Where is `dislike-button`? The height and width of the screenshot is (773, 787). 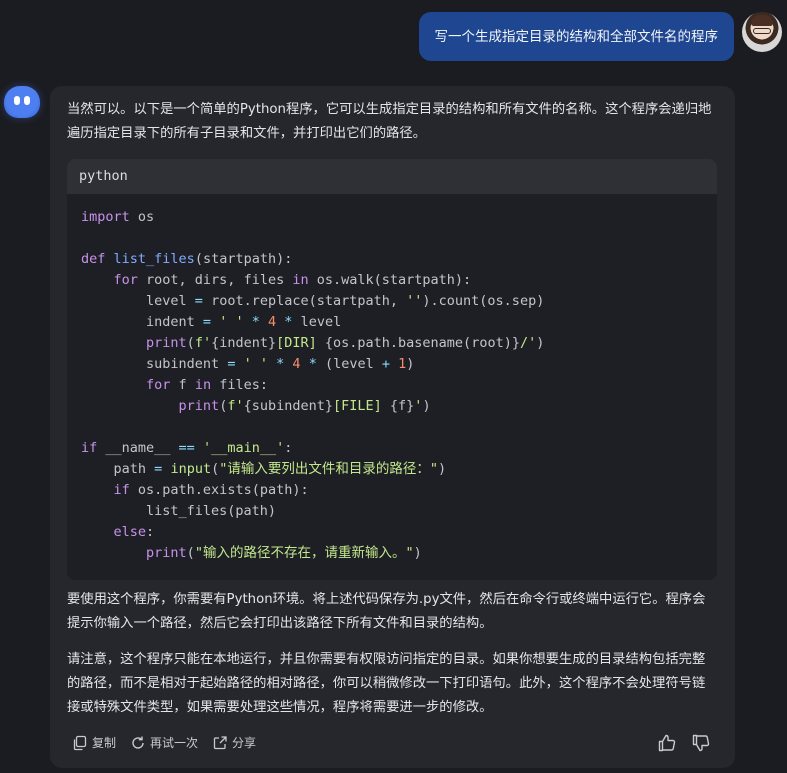 dislike-button is located at coordinates (701, 745).